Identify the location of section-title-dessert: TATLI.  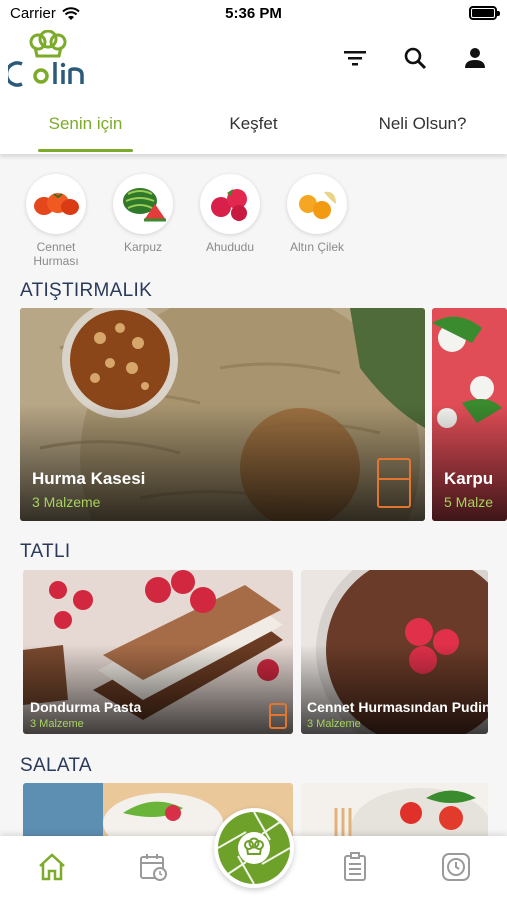
(45, 551).